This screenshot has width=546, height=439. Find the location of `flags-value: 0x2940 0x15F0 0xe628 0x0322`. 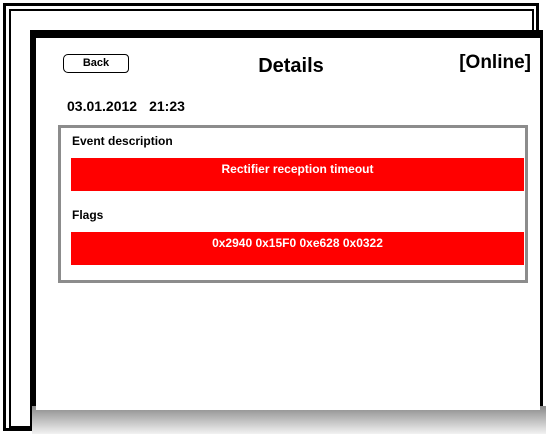

flags-value: 0x2940 0x15F0 0xe628 0x0322 is located at coordinates (297, 248).